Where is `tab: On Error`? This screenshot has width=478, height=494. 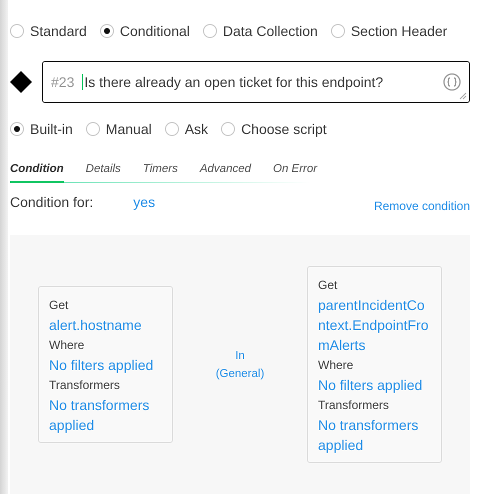 tab: On Error is located at coordinates (295, 171).